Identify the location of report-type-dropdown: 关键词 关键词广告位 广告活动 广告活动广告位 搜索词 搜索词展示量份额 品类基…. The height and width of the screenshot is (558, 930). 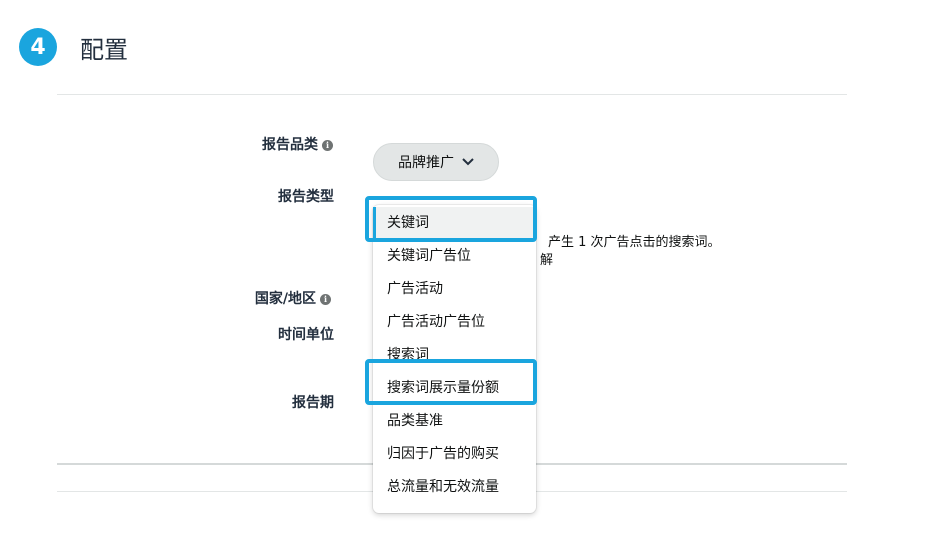
(454, 359).